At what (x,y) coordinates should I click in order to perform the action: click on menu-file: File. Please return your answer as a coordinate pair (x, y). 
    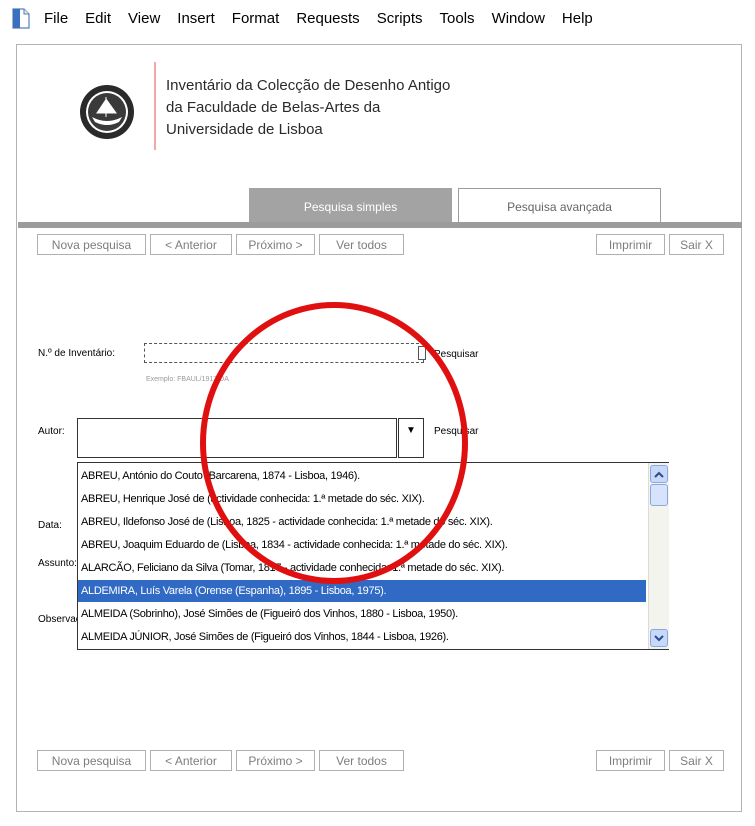
    Looking at the image, I should click on (56, 18).